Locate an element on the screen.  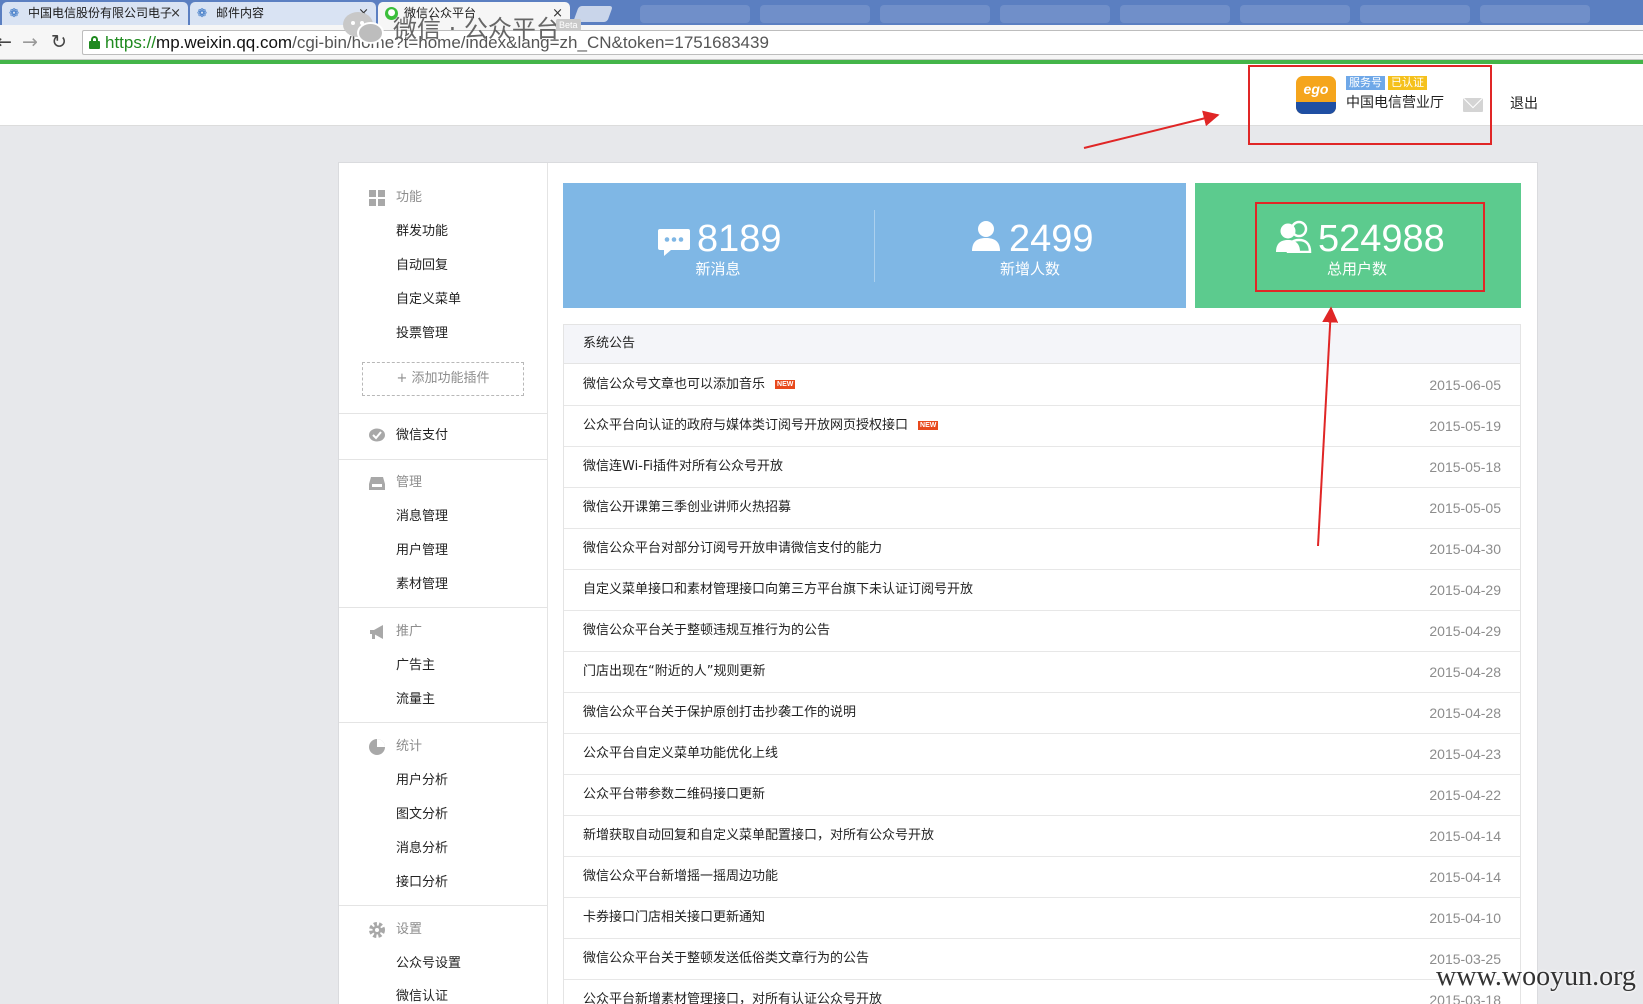
gear-icon is located at coordinates (377, 930).